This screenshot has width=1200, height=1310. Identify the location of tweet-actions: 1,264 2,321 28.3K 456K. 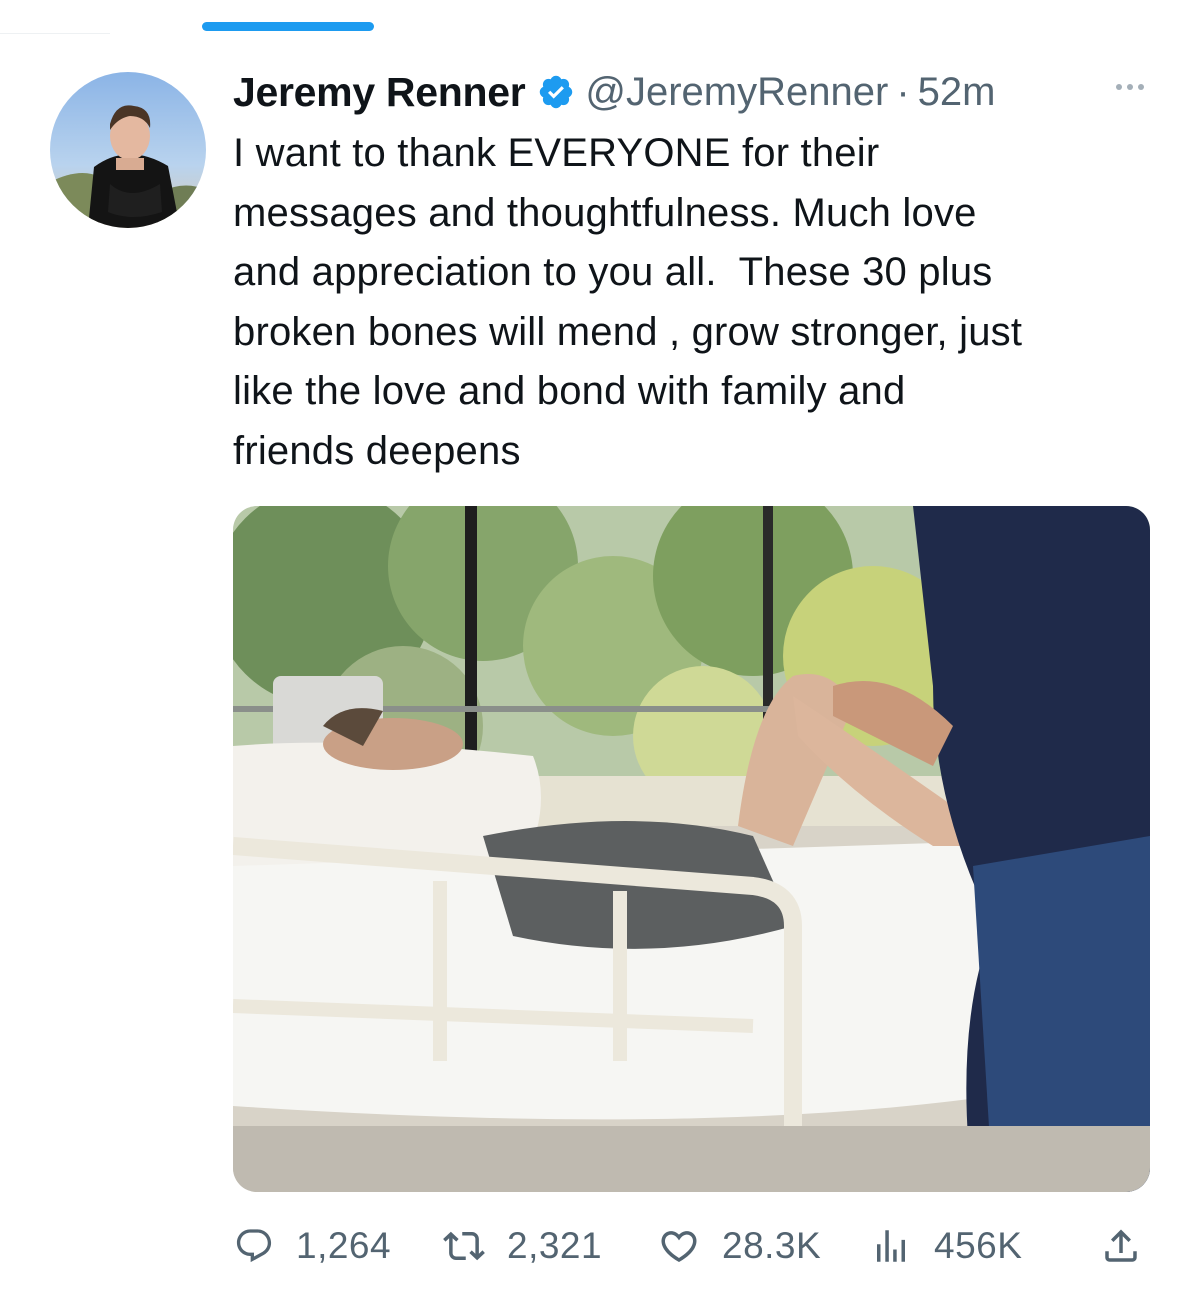
(600, 1246).